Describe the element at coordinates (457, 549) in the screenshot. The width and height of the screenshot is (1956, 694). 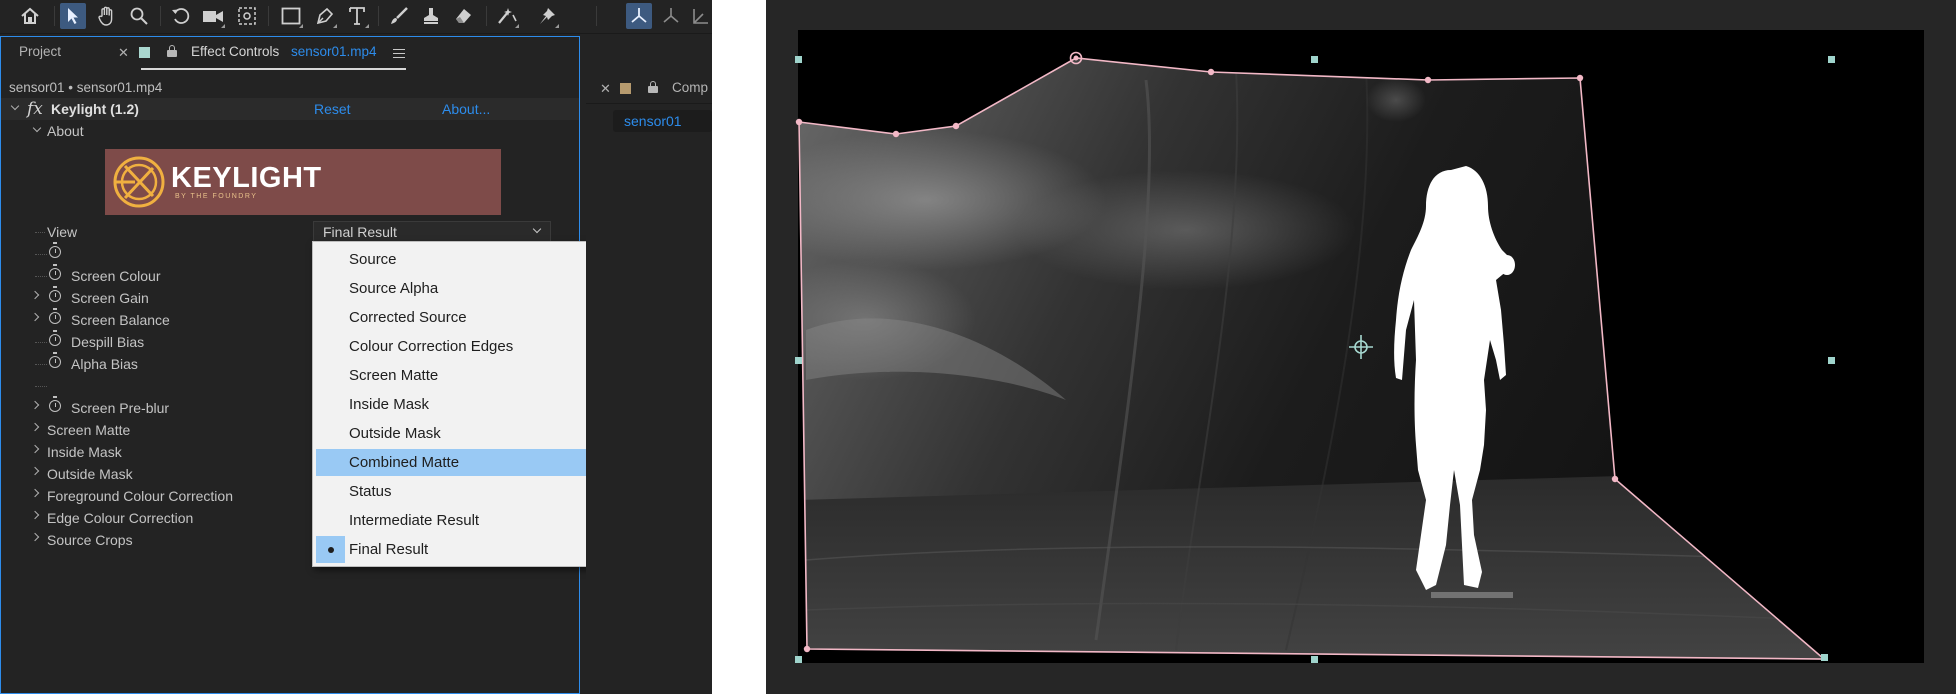
I see `dropdown-option-selected: Final Result` at that location.